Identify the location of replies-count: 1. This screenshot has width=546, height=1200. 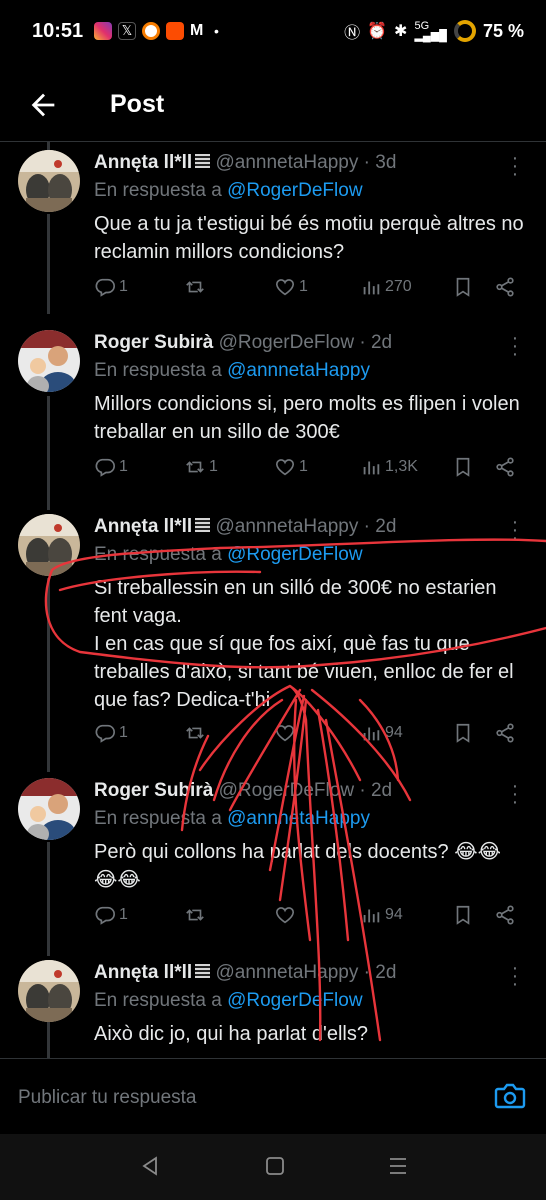
(123, 286).